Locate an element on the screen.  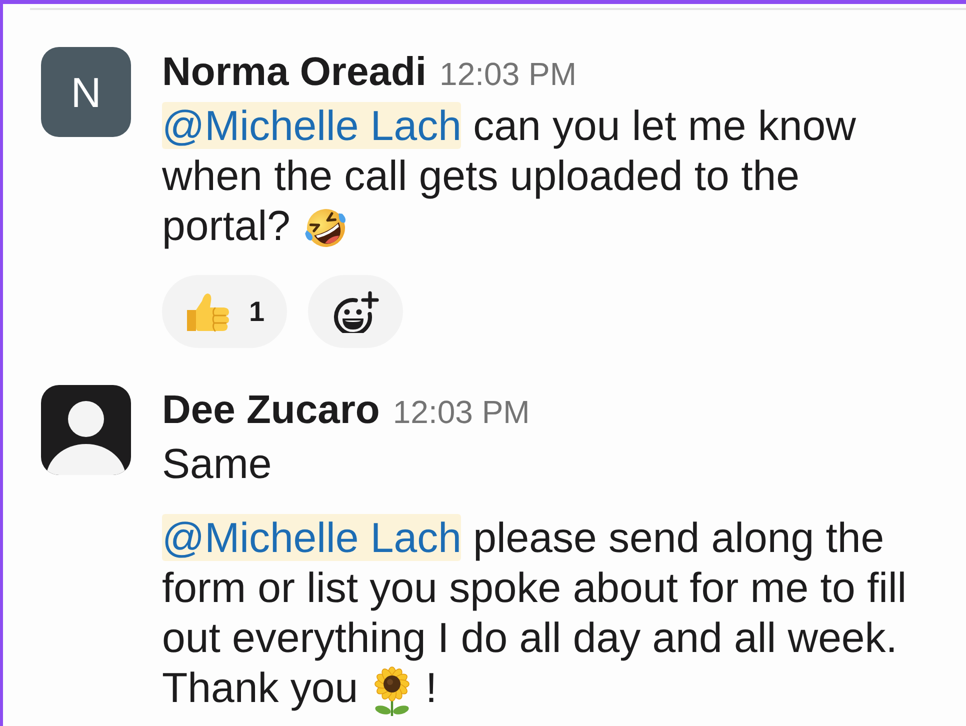
reaction-button: 1 is located at coordinates (224, 311).